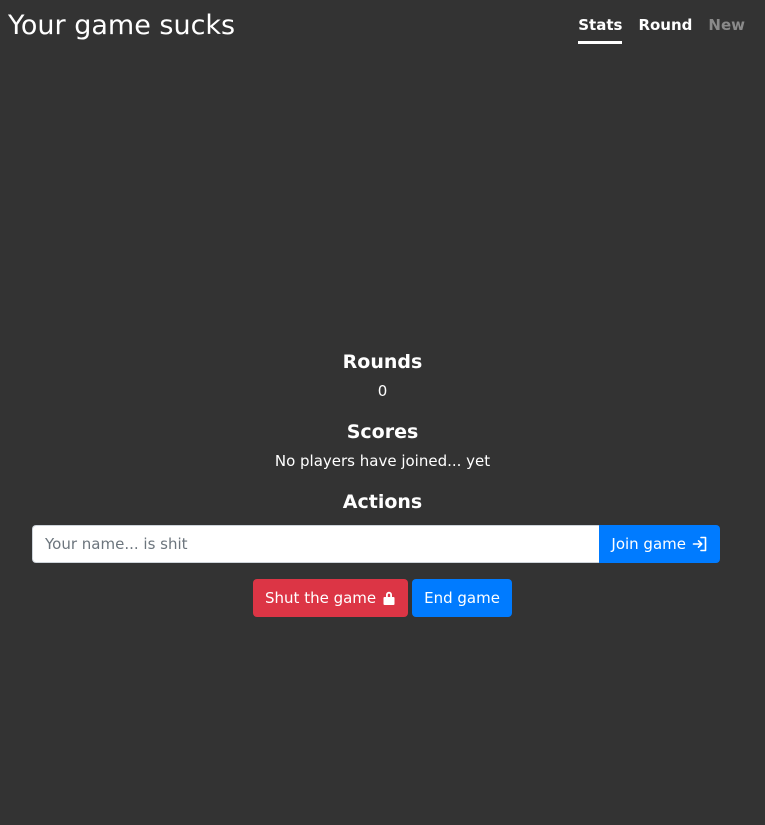  I want to click on join-game-button: Join game, so click(659, 544).